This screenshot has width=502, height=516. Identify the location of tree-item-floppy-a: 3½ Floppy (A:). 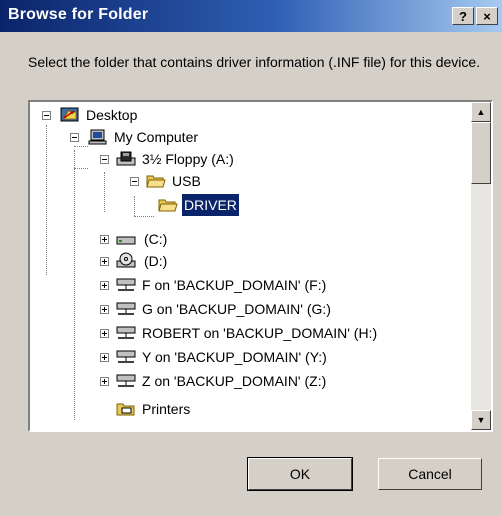
(150, 159).